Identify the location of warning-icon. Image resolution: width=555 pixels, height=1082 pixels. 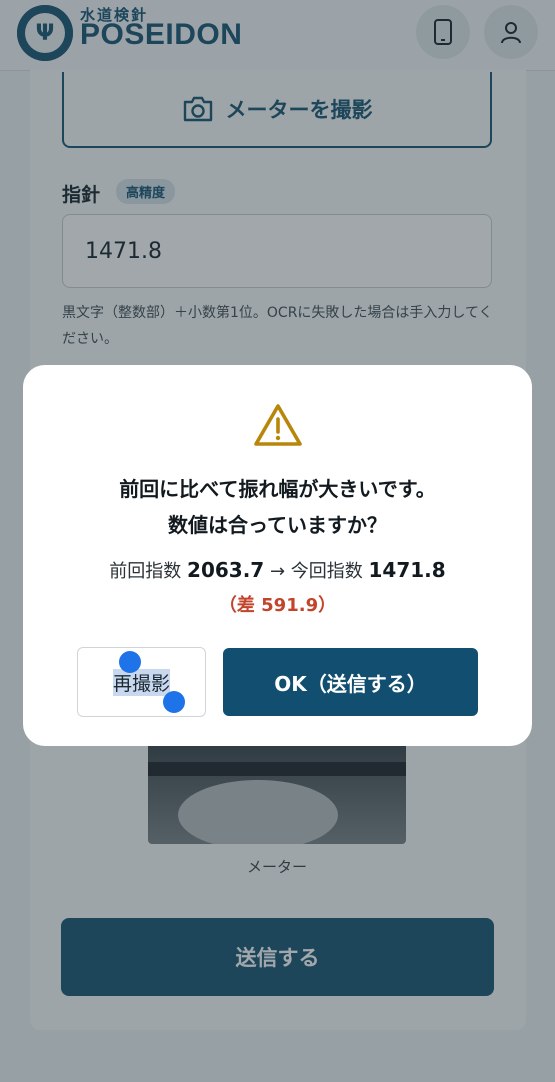
(278, 425).